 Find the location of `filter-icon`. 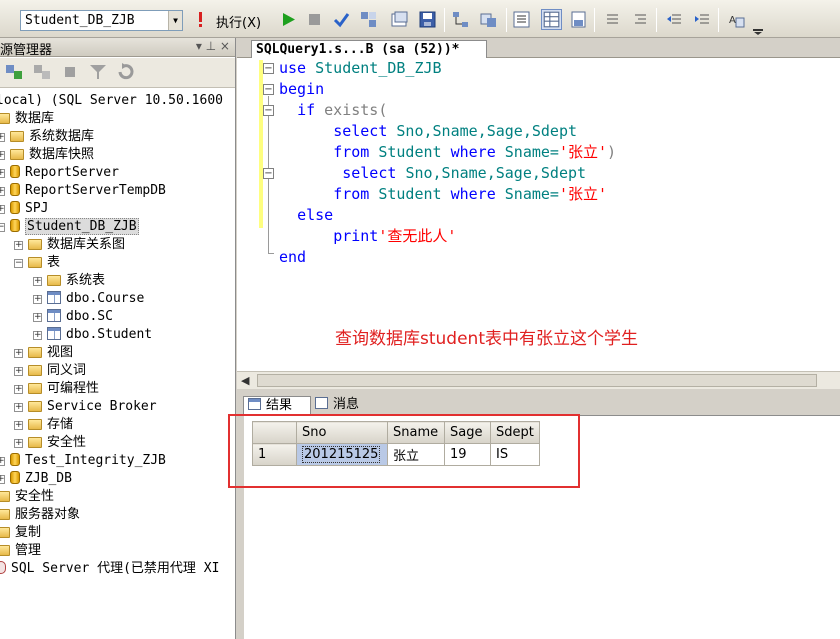

filter-icon is located at coordinates (98, 72).